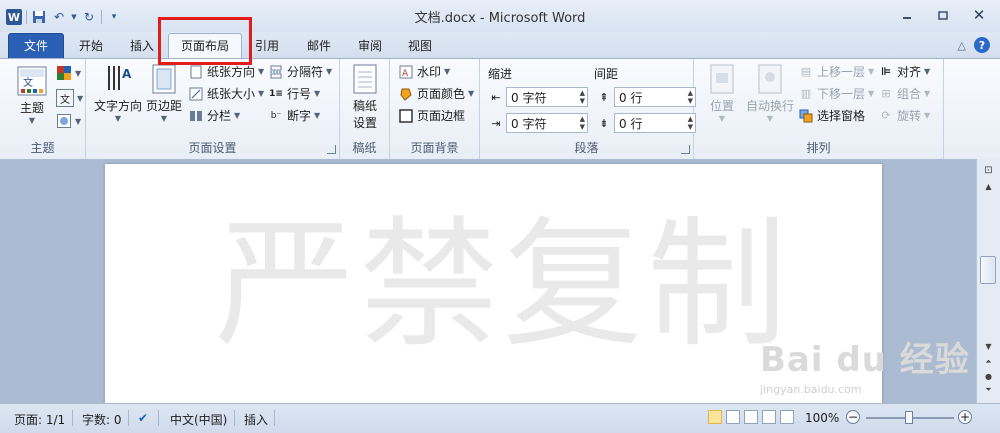 Image resolution: width=1000 pixels, height=433 pixels. Describe the element at coordinates (965, 417) in the screenshot. I see `zoom-in-icon: +` at that location.